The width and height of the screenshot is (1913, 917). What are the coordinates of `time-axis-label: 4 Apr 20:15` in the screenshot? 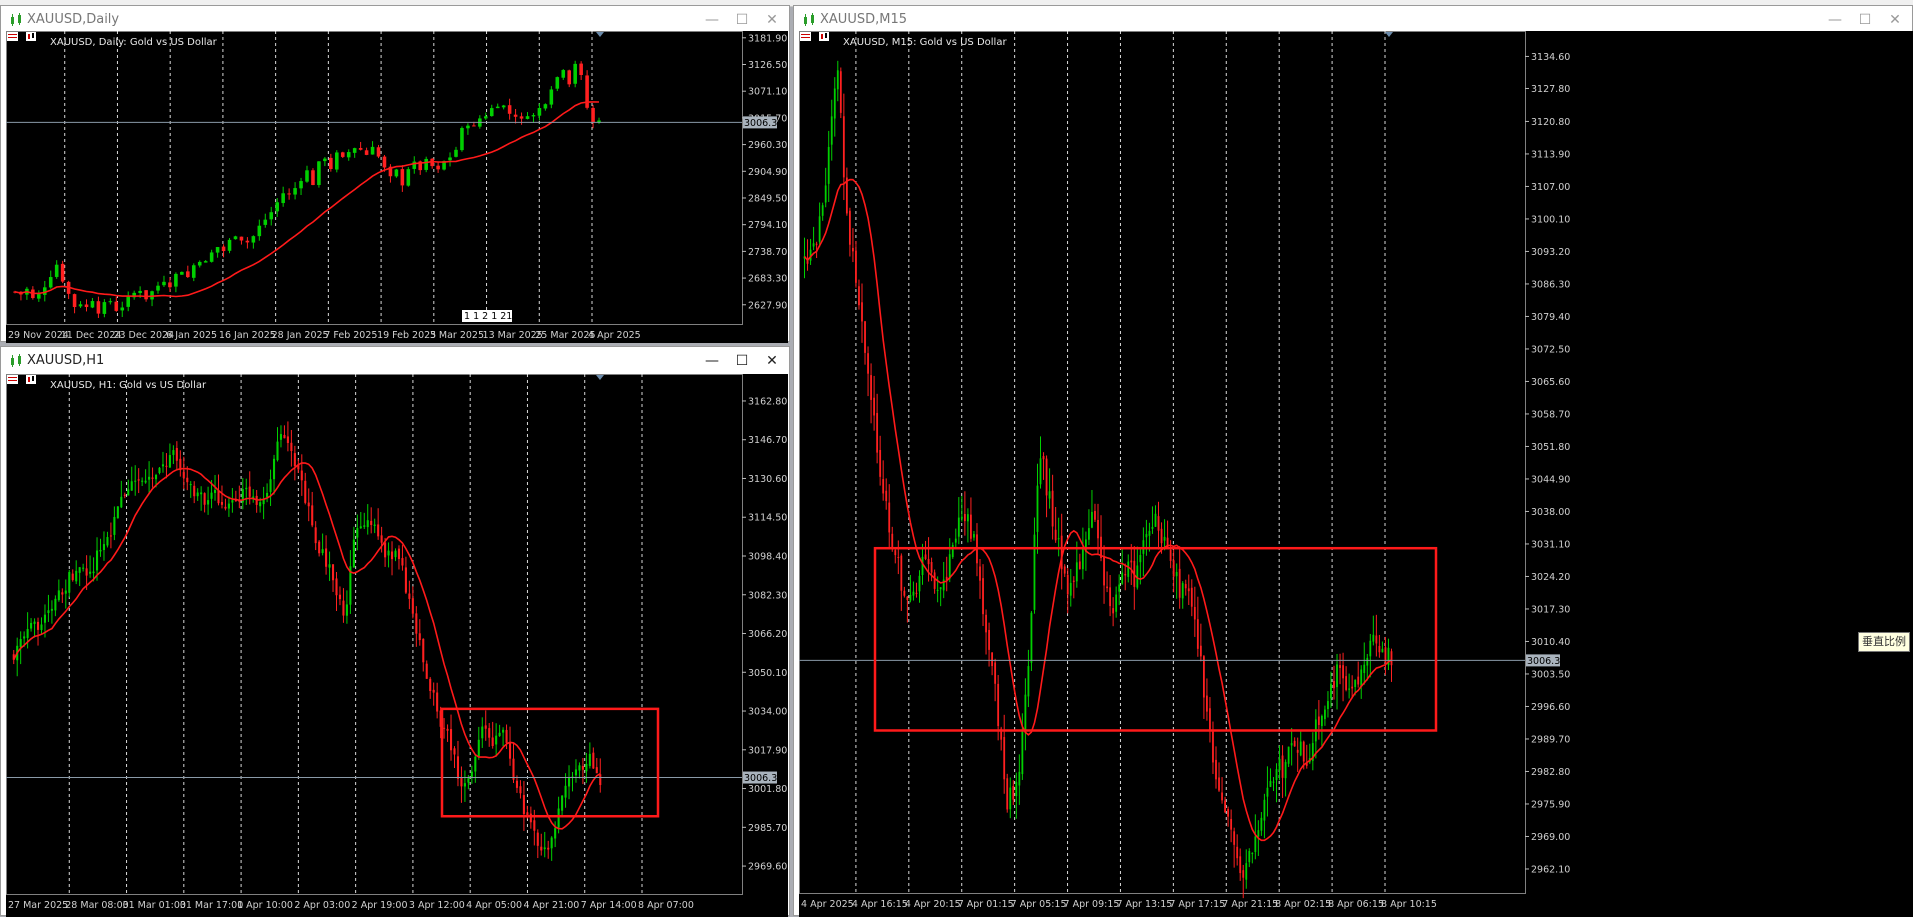 It's located at (933, 904).